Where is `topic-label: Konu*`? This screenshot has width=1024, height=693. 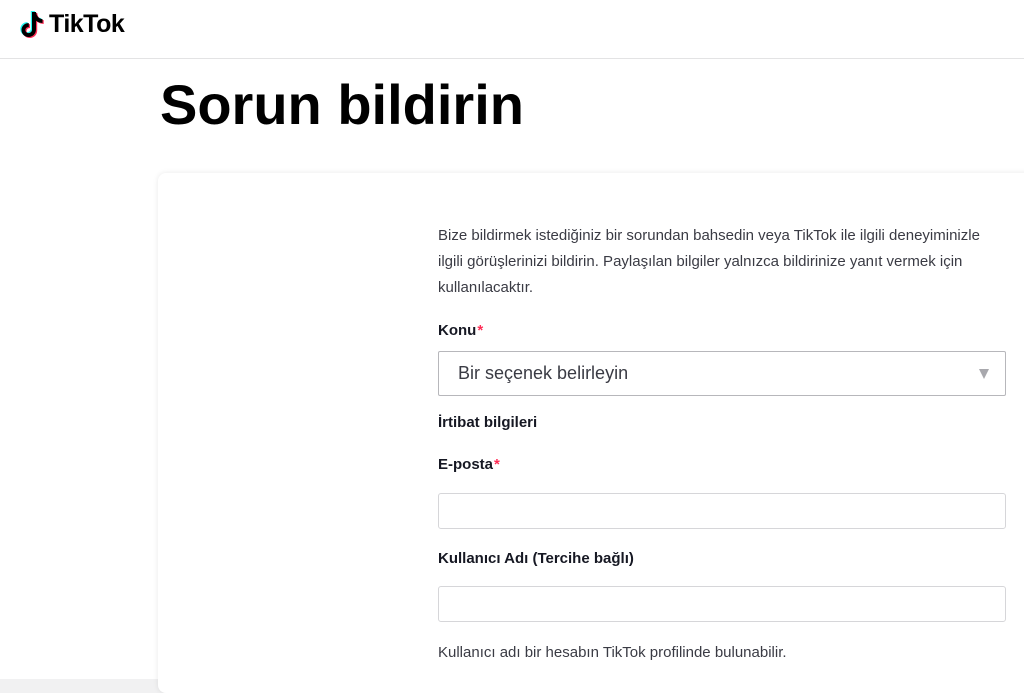
topic-label: Konu* is located at coordinates (460, 331).